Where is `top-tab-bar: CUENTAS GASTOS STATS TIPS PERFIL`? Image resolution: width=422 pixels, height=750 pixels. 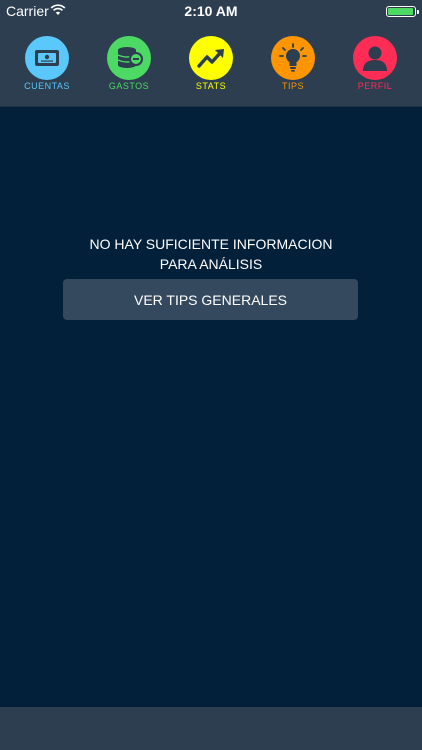 top-tab-bar: CUENTAS GASTOS STATS TIPS PERFIL is located at coordinates (211, 64).